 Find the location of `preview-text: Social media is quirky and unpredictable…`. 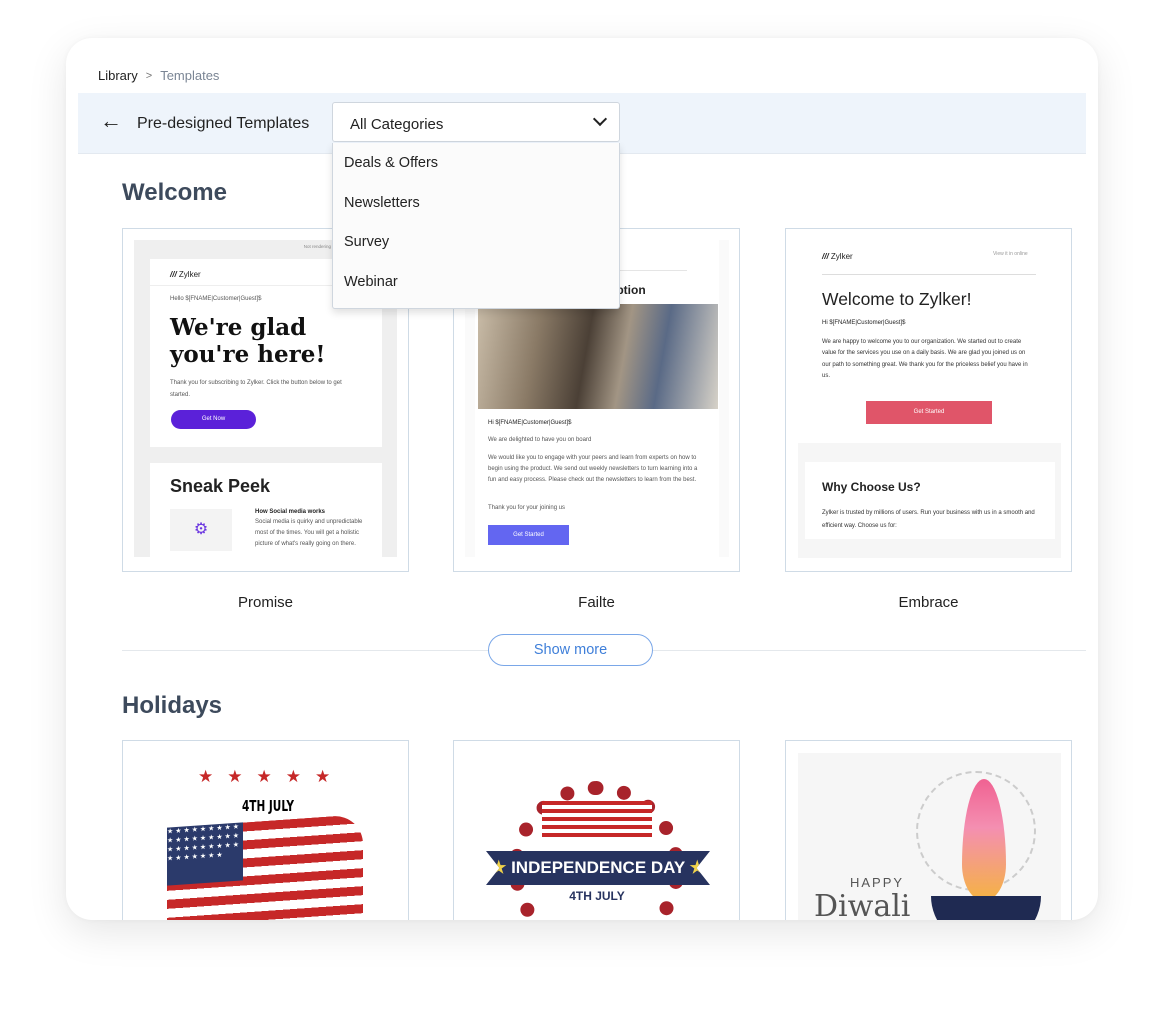

preview-text: Social media is quirky and unpredictable… is located at coordinates (309, 533).